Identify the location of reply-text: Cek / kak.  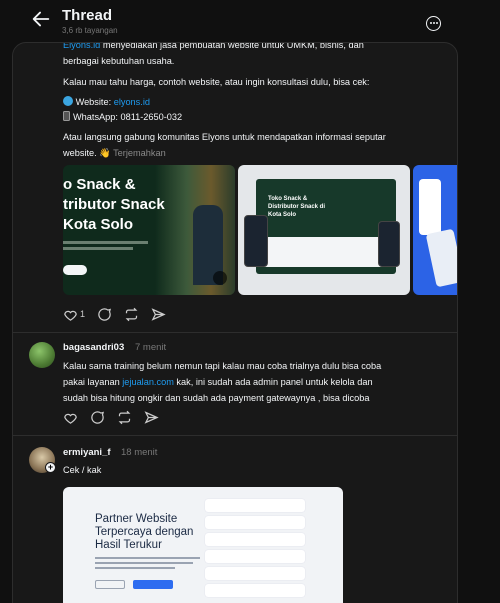
(82, 470).